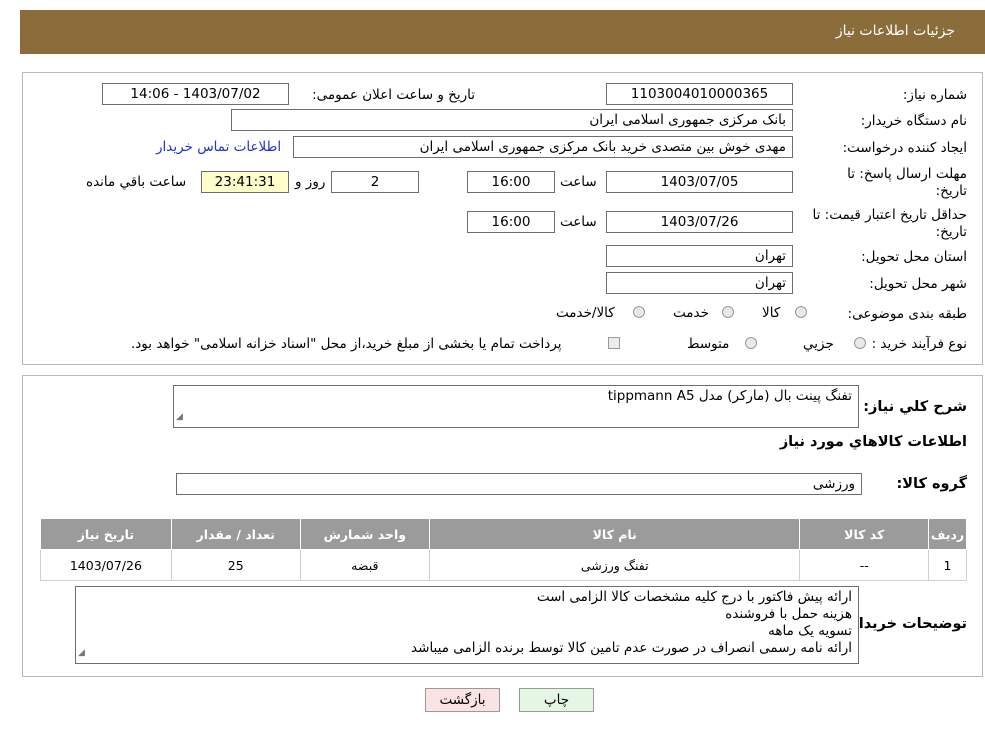  What do you see at coordinates (364, 565) in the screenshot?
I see `cell-unit: قبضه` at bounding box center [364, 565].